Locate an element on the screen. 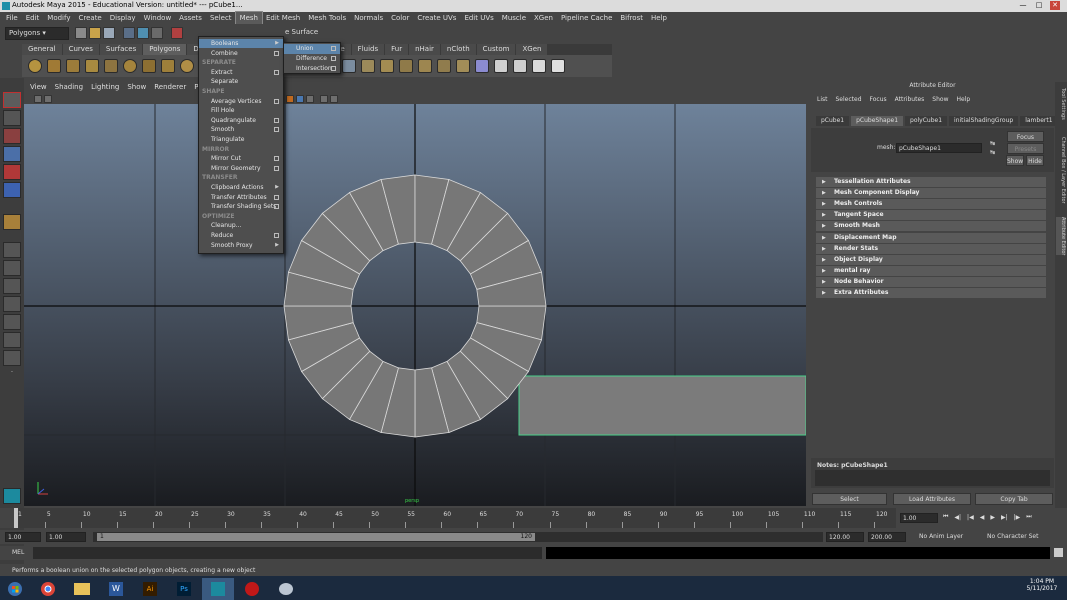  shelf-tab-surfaces: Surfaces is located at coordinates (121, 49).